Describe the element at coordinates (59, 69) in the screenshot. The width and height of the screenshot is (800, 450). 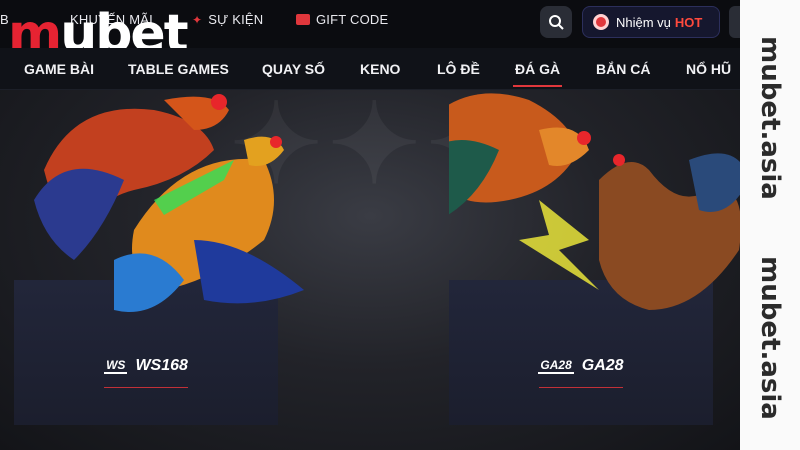
I see `nav-game-bai: GAME BÀI` at that location.